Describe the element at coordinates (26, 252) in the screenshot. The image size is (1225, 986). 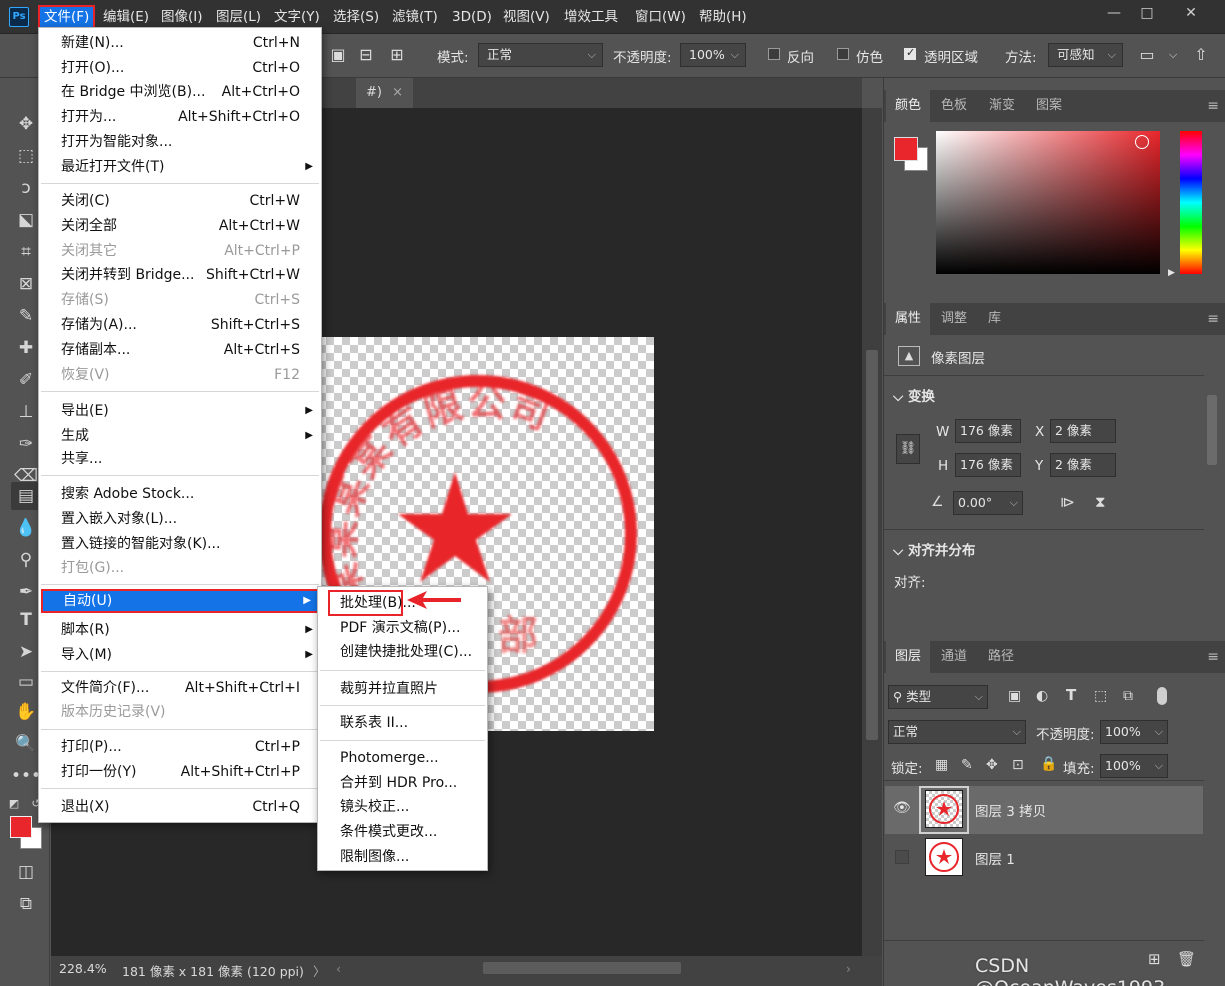
I see `crop-tool-icon: ⌗` at that location.